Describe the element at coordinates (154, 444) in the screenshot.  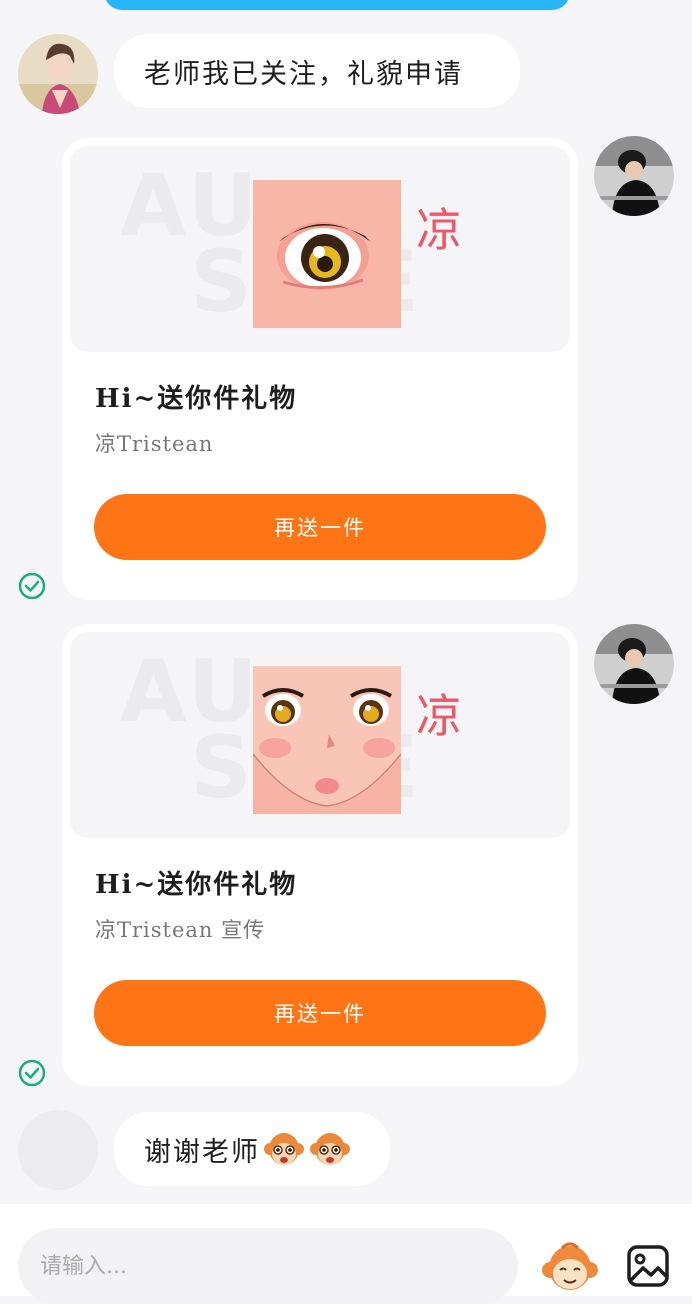
I see `gift-sender: 凉Tristean` at that location.